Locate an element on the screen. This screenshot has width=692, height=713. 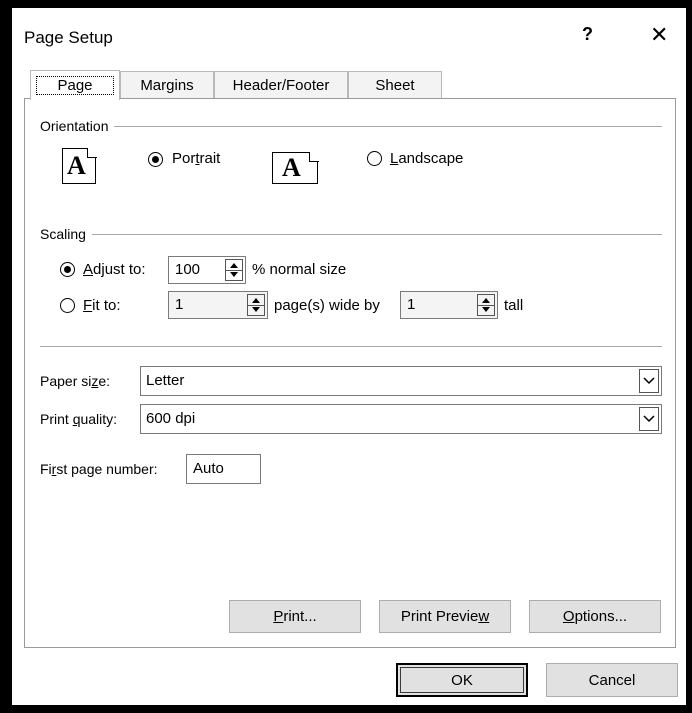
adjust-to-label: Adjust to: is located at coordinates (114, 269).